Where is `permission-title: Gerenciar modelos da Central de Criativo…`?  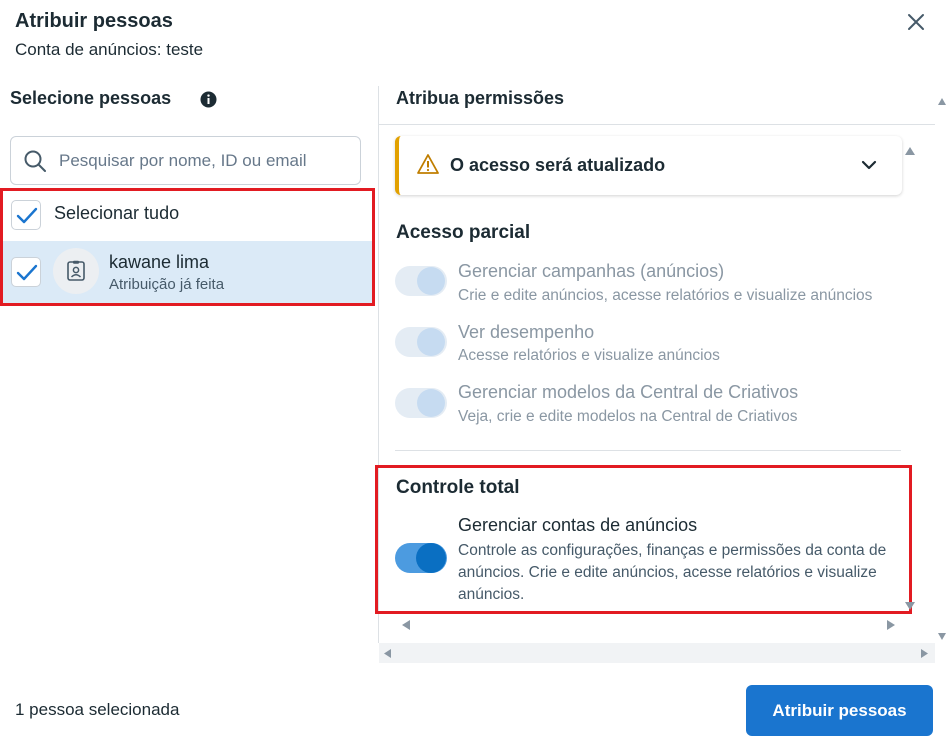
permission-title: Gerenciar modelos da Central de Criativo… is located at coordinates (628, 392).